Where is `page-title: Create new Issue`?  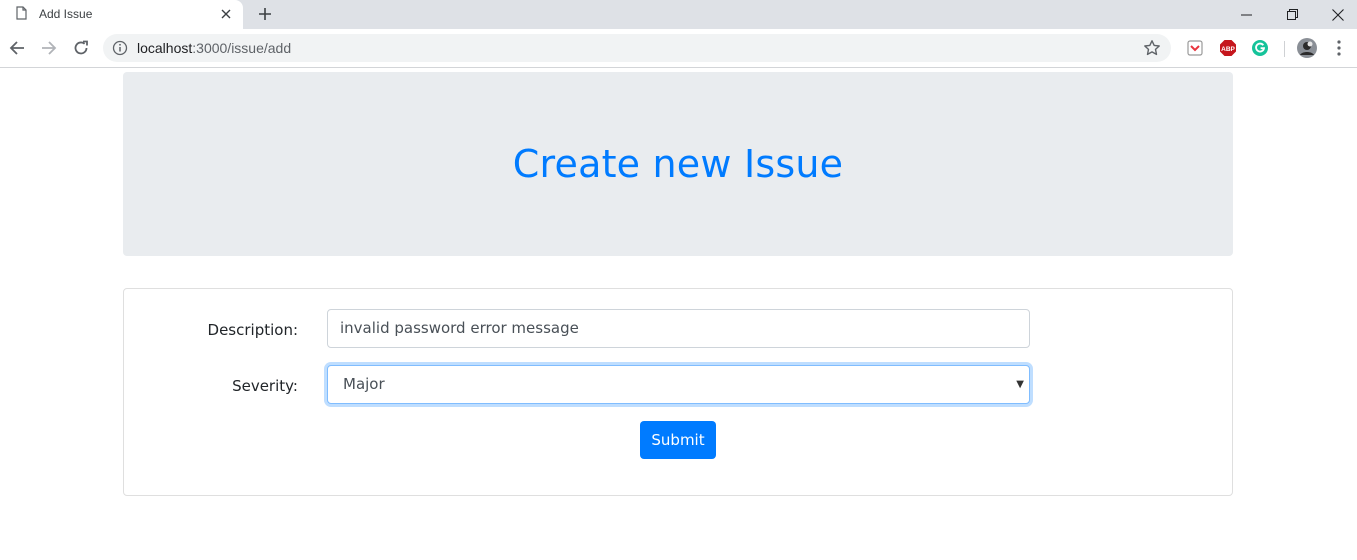 page-title: Create new Issue is located at coordinates (678, 164).